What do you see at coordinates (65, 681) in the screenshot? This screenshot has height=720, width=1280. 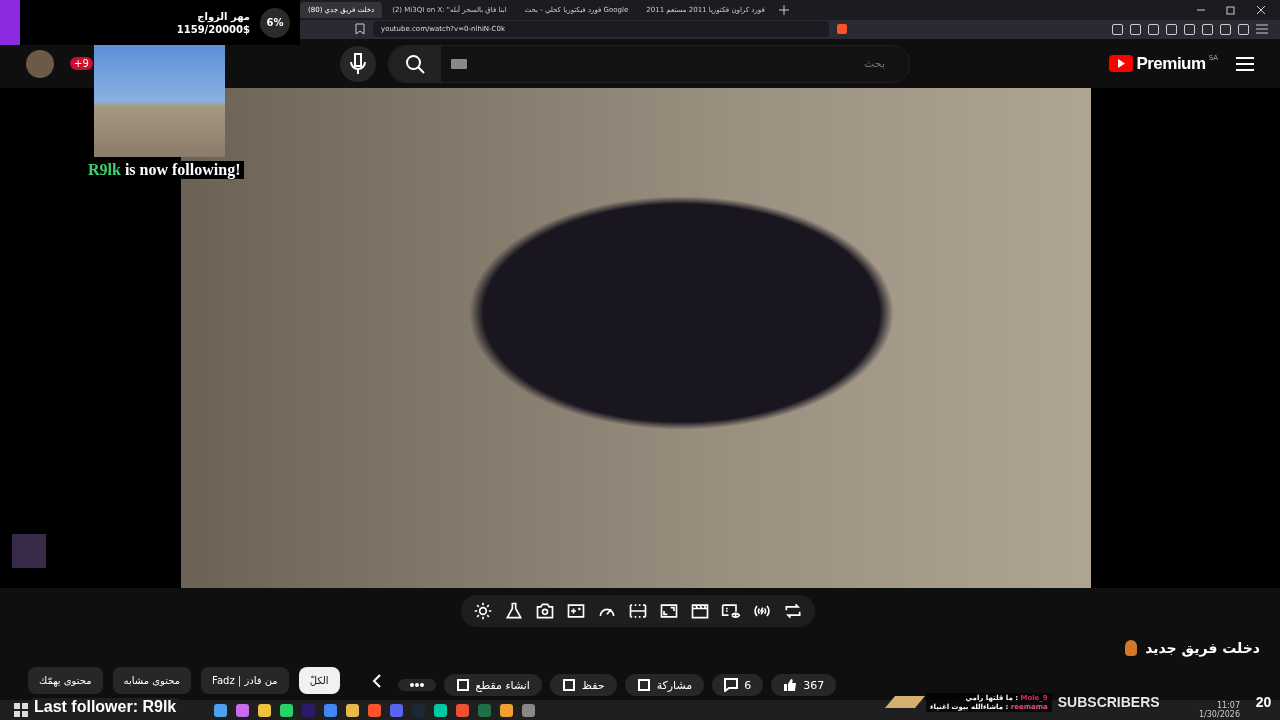 I see `filter-chip: محتوى يهمّك` at bounding box center [65, 681].